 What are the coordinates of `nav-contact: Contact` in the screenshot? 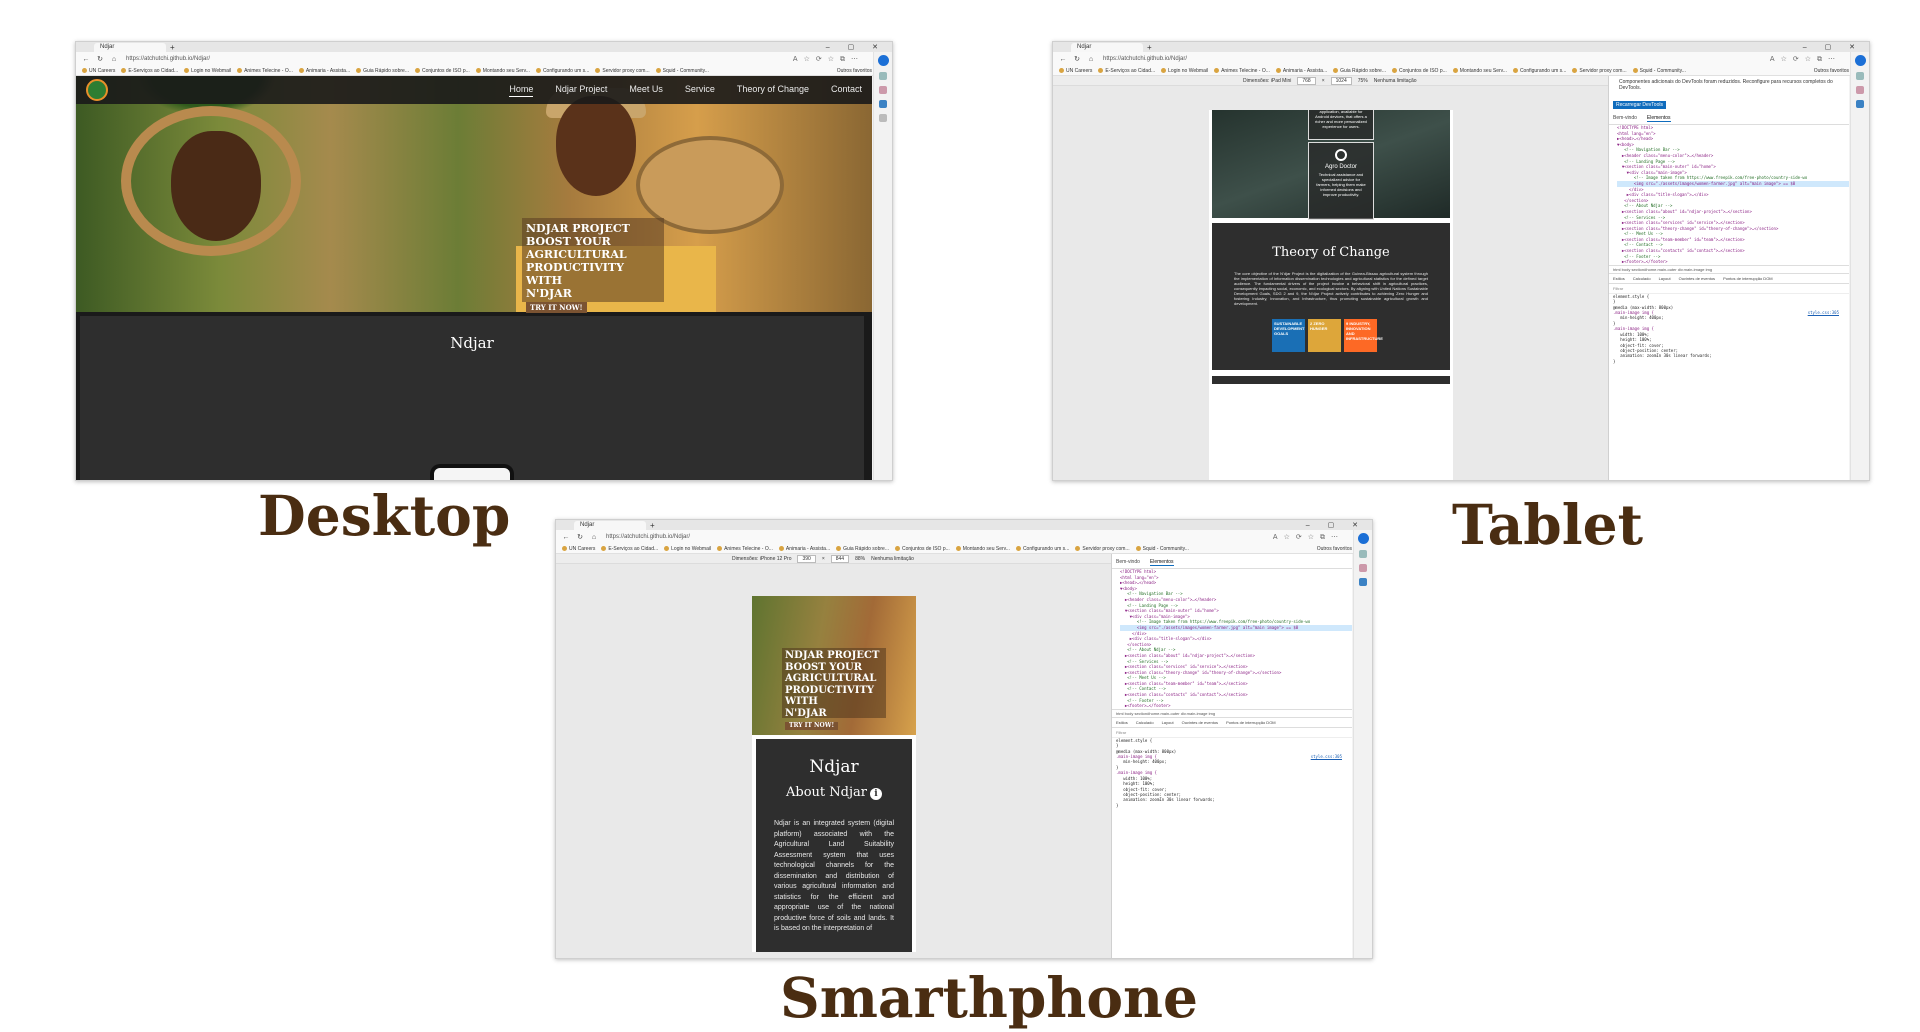 It's located at (846, 90).